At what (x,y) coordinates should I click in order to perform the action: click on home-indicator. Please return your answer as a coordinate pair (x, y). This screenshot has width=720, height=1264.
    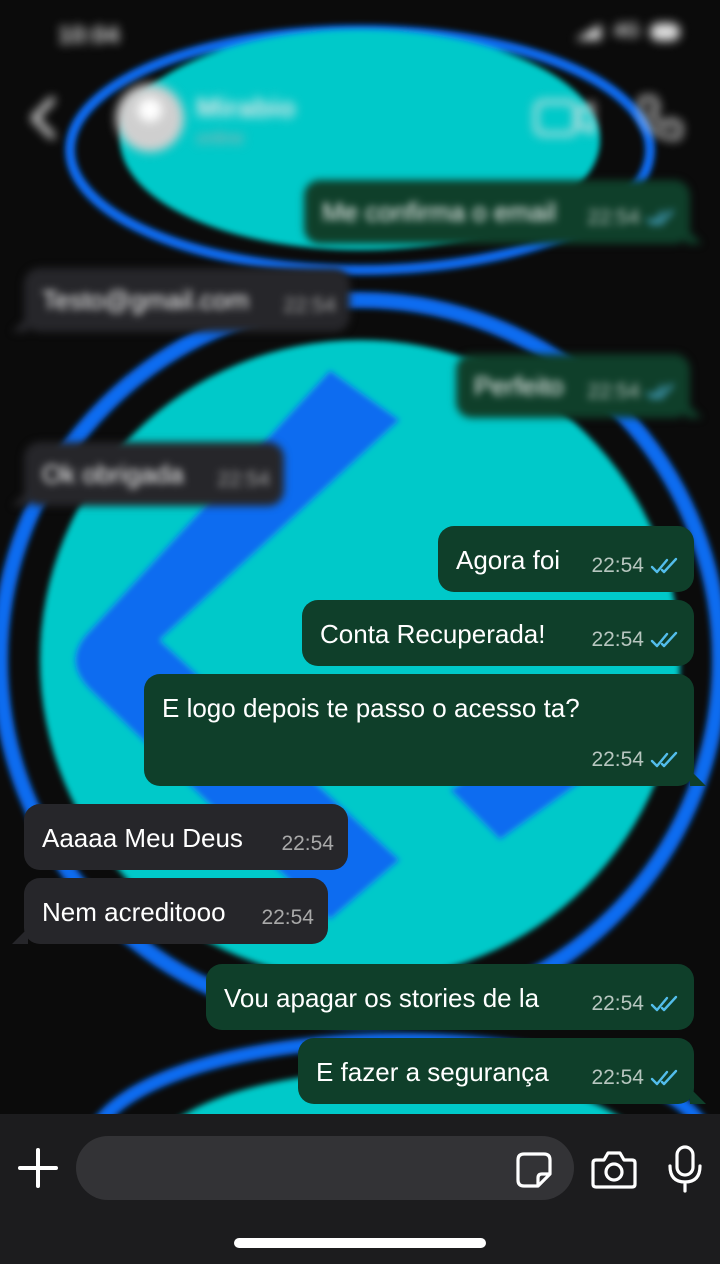
    Looking at the image, I should click on (360, 1243).